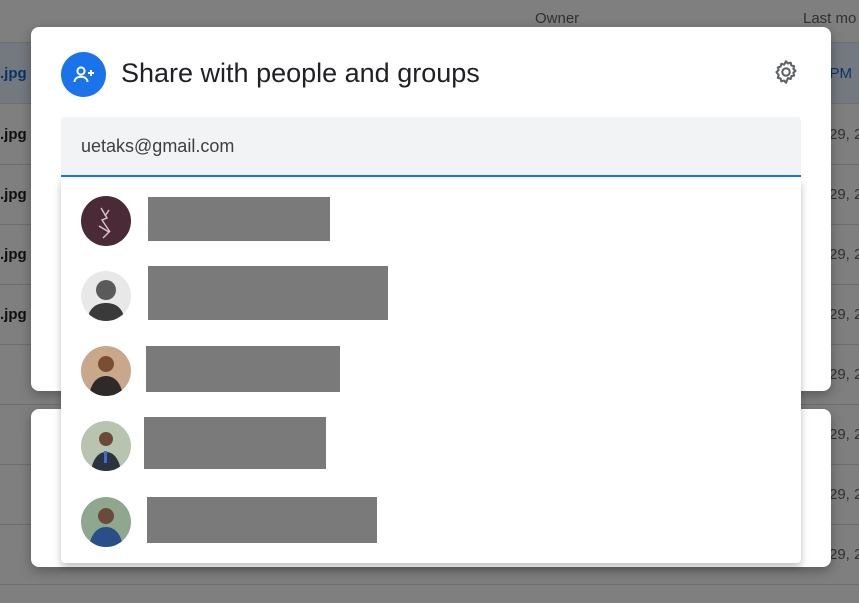  What do you see at coordinates (300, 73) in the screenshot?
I see `dialog-title: Share with people and groups` at bounding box center [300, 73].